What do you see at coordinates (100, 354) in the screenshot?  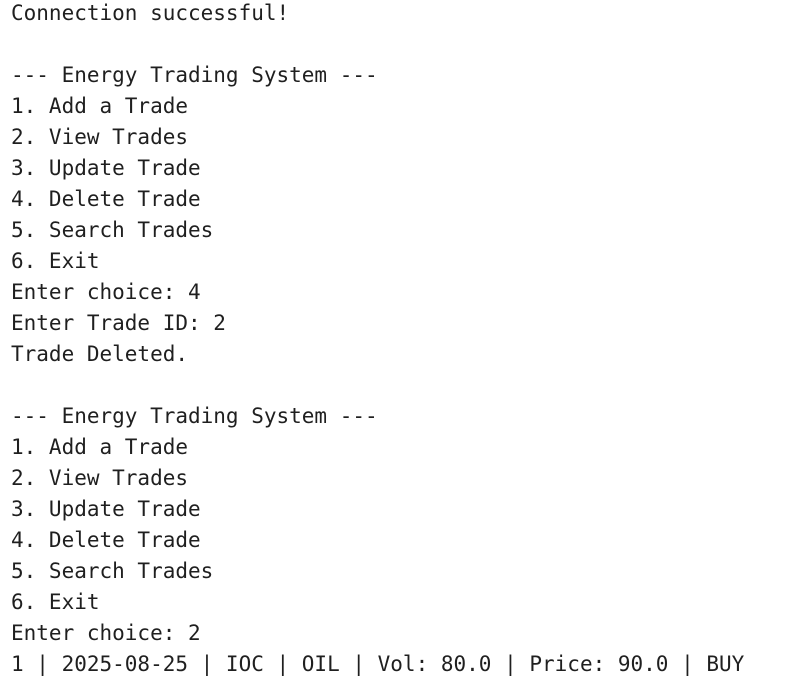 I see `result-message: Trade Deleted.` at bounding box center [100, 354].